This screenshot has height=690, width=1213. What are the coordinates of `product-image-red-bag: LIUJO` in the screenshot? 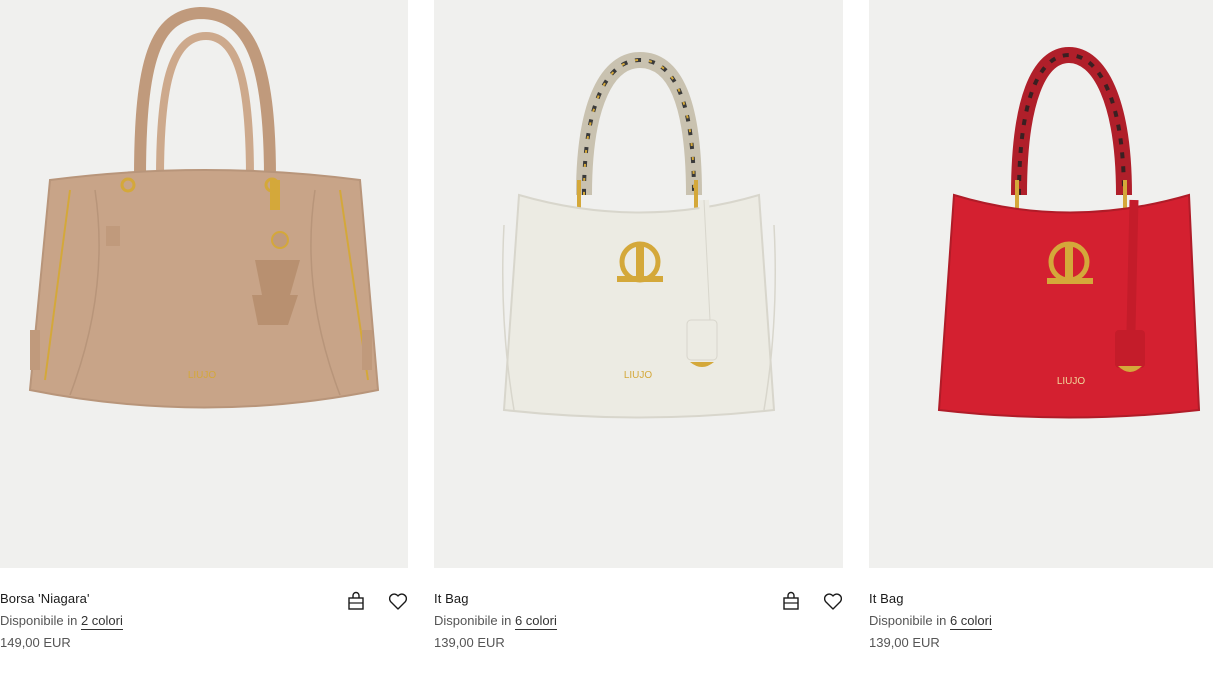 It's located at (1069, 232).